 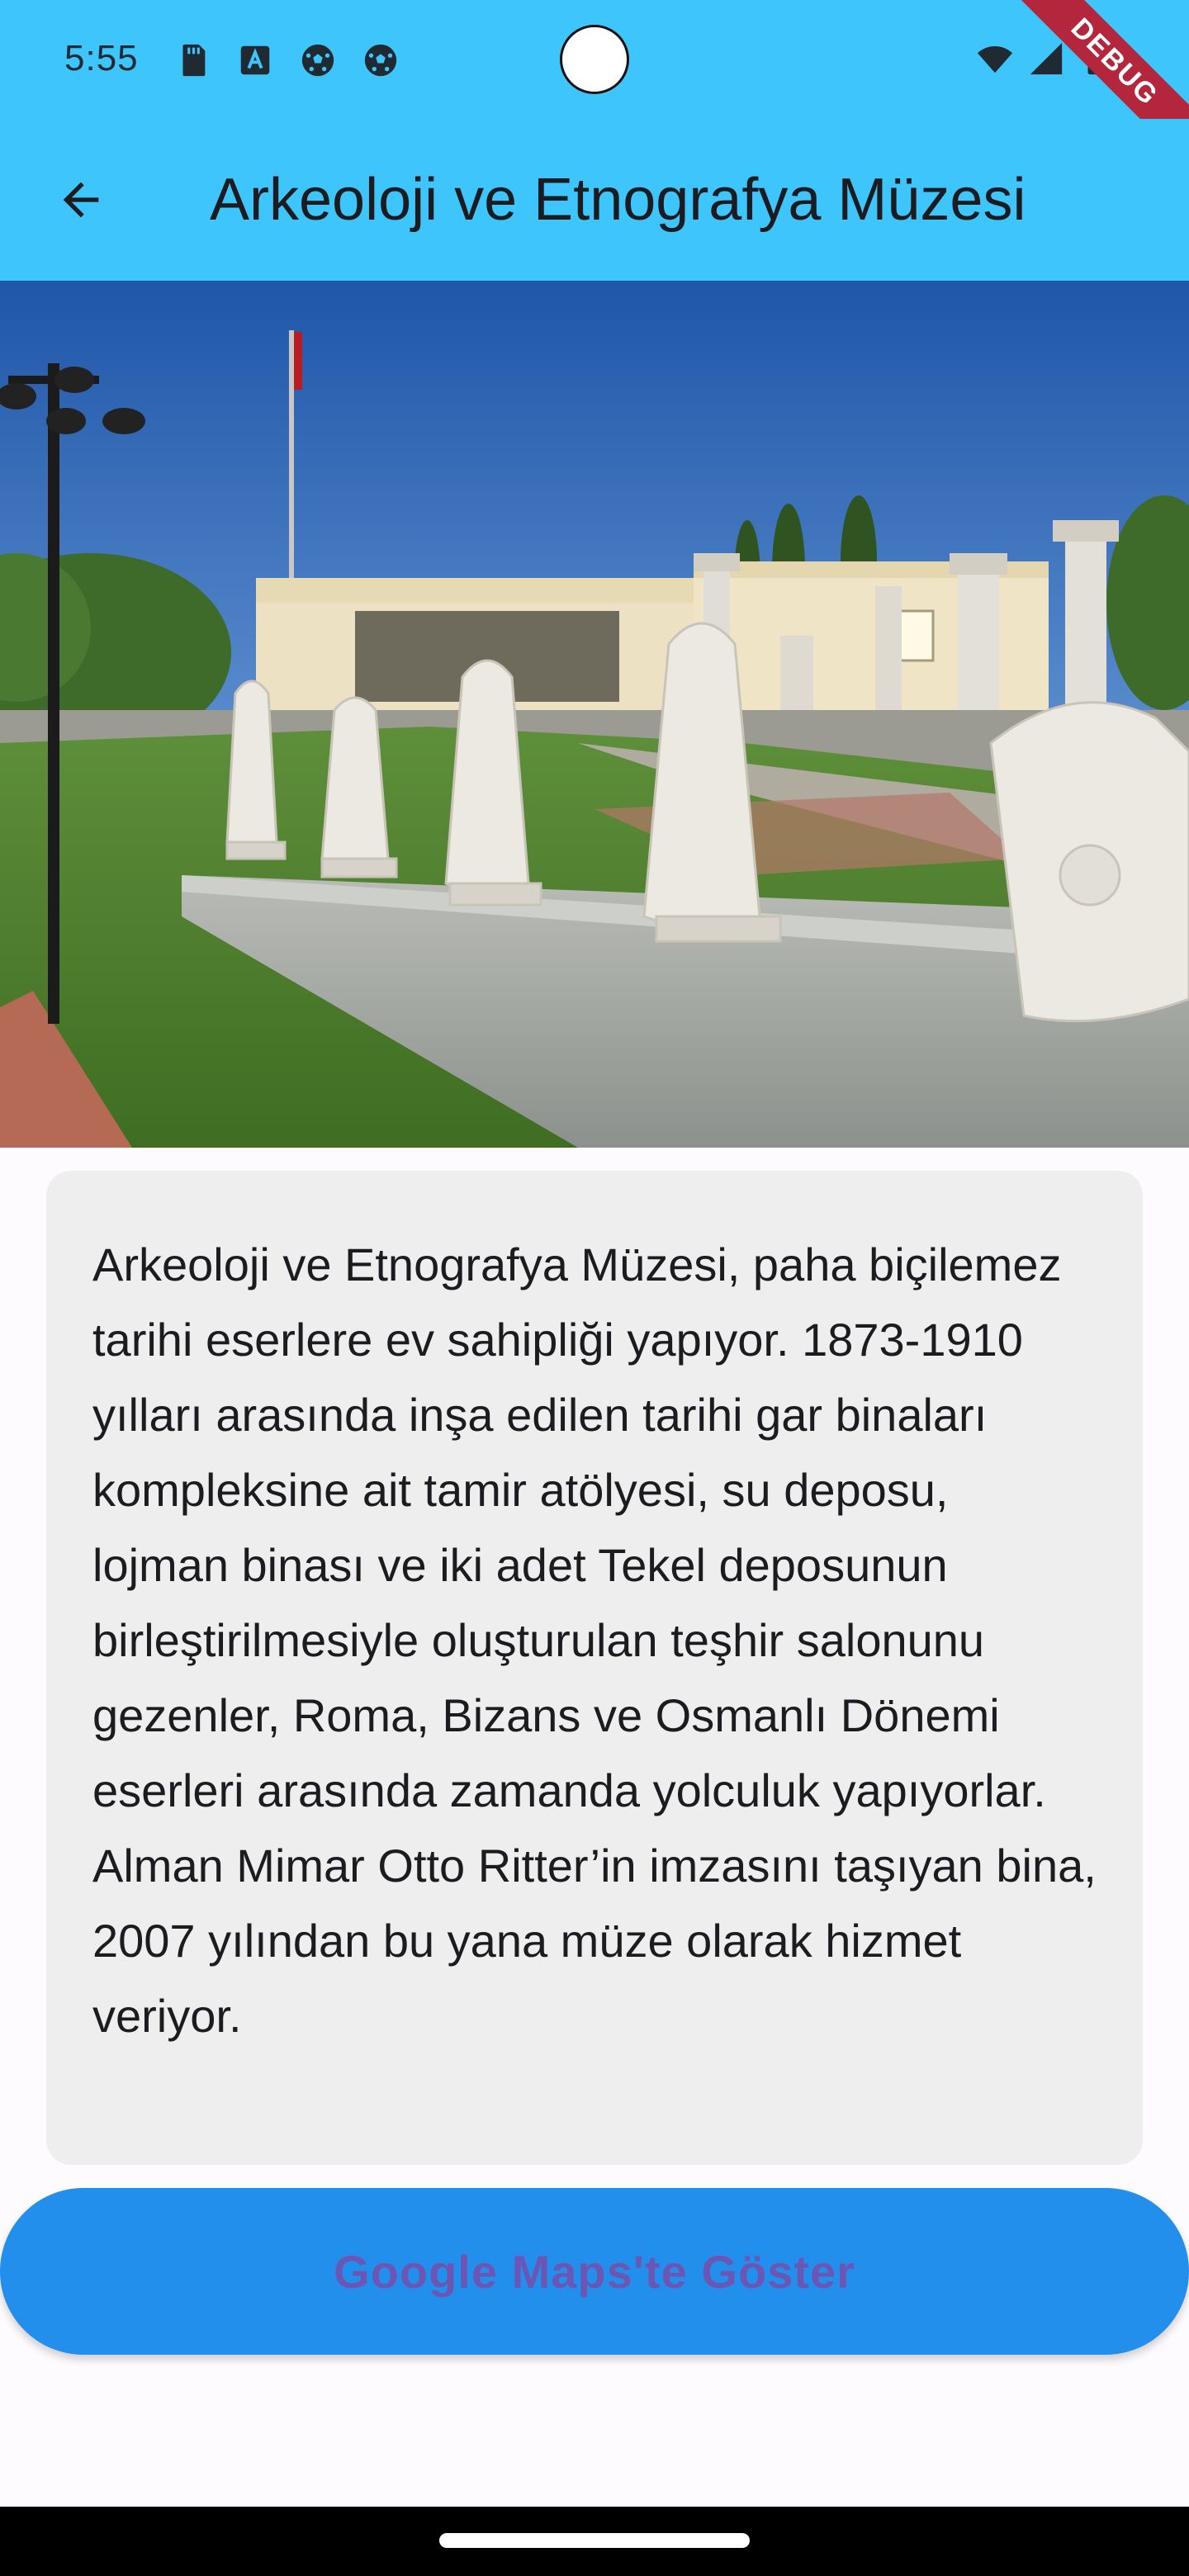 What do you see at coordinates (255, 60) in the screenshot?
I see `text-a-icon` at bounding box center [255, 60].